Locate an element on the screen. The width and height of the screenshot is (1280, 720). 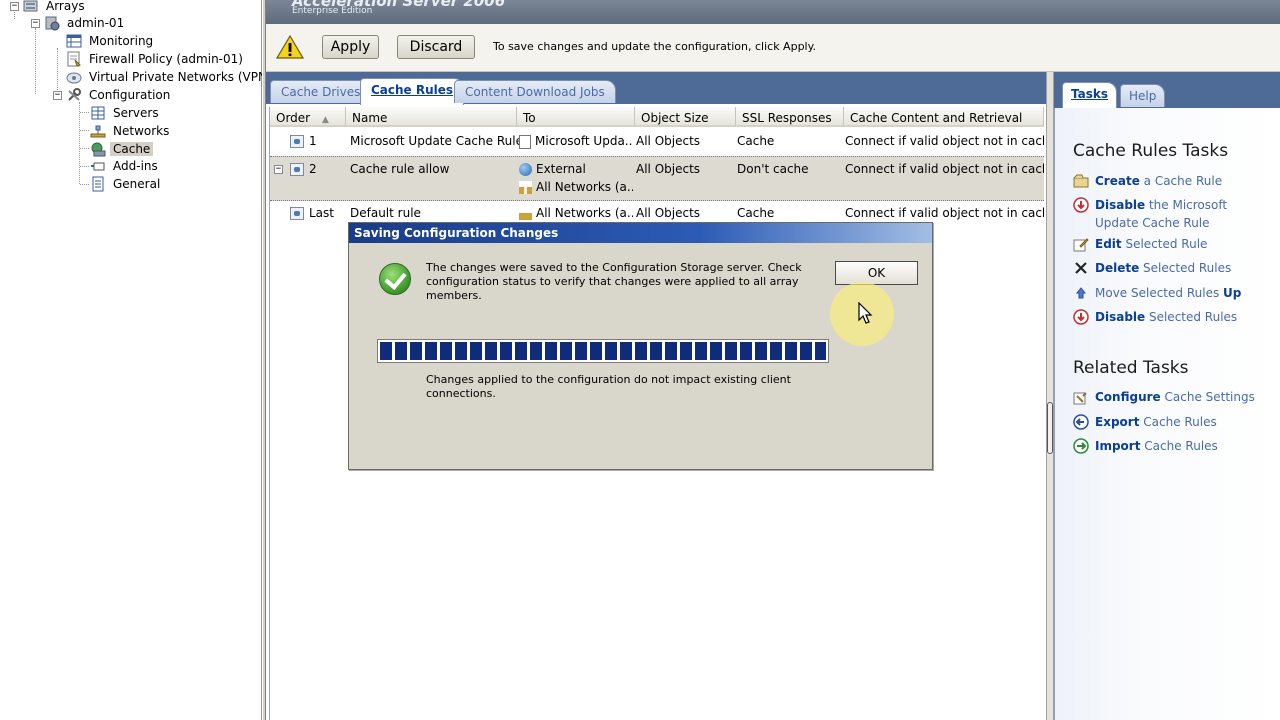
task-pane-splitter is located at coordinates (1050, 396).